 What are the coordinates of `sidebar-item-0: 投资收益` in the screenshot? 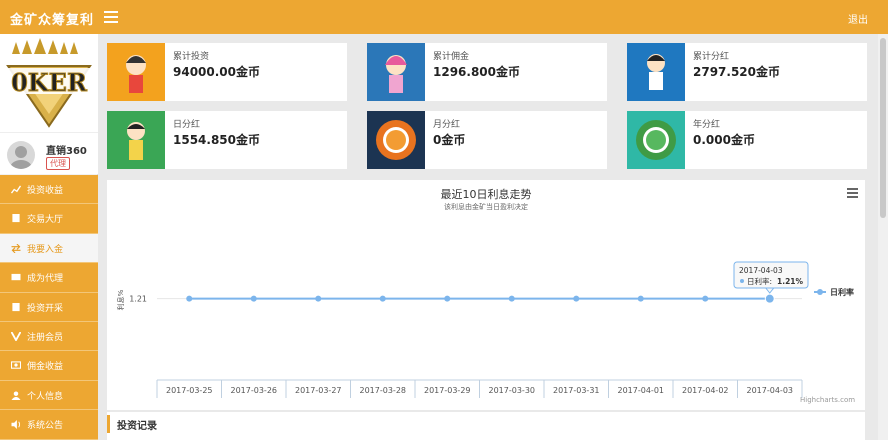 It's located at (49, 190).